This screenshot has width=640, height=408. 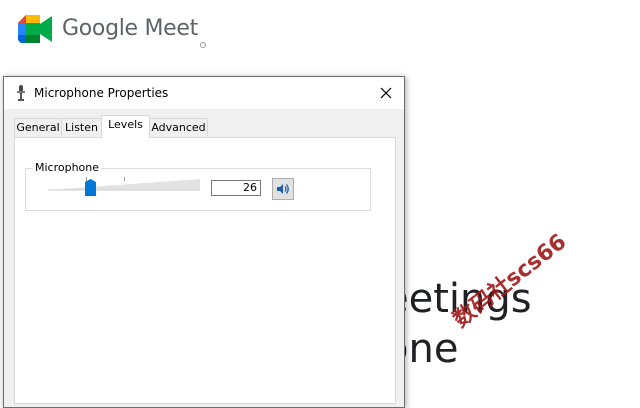 I want to click on app-title: Google Meet, so click(x=130, y=28).